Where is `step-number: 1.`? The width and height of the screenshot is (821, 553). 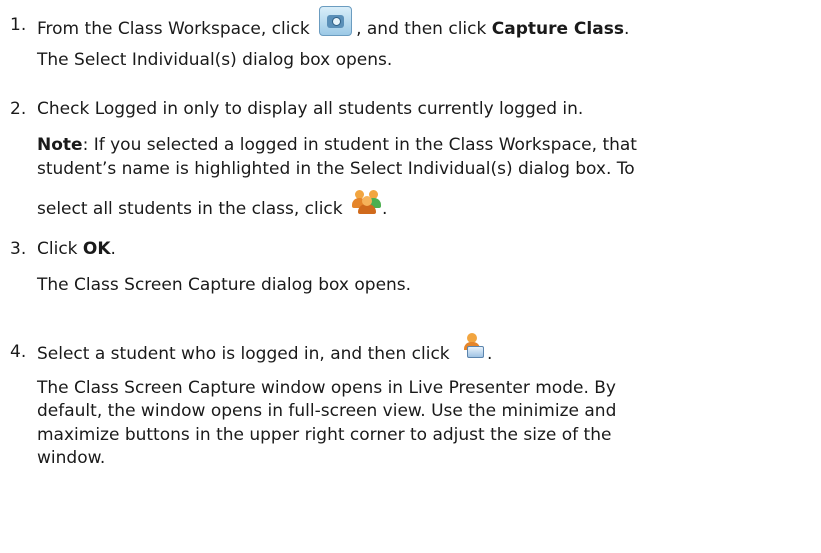 step-number: 1. is located at coordinates (18, 25).